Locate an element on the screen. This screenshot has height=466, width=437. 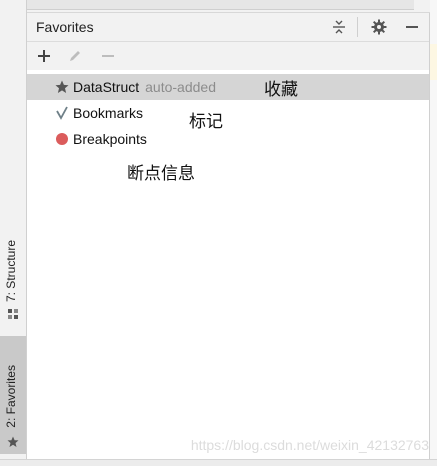
tree-item-name: Bookmarks is located at coordinates (108, 113).